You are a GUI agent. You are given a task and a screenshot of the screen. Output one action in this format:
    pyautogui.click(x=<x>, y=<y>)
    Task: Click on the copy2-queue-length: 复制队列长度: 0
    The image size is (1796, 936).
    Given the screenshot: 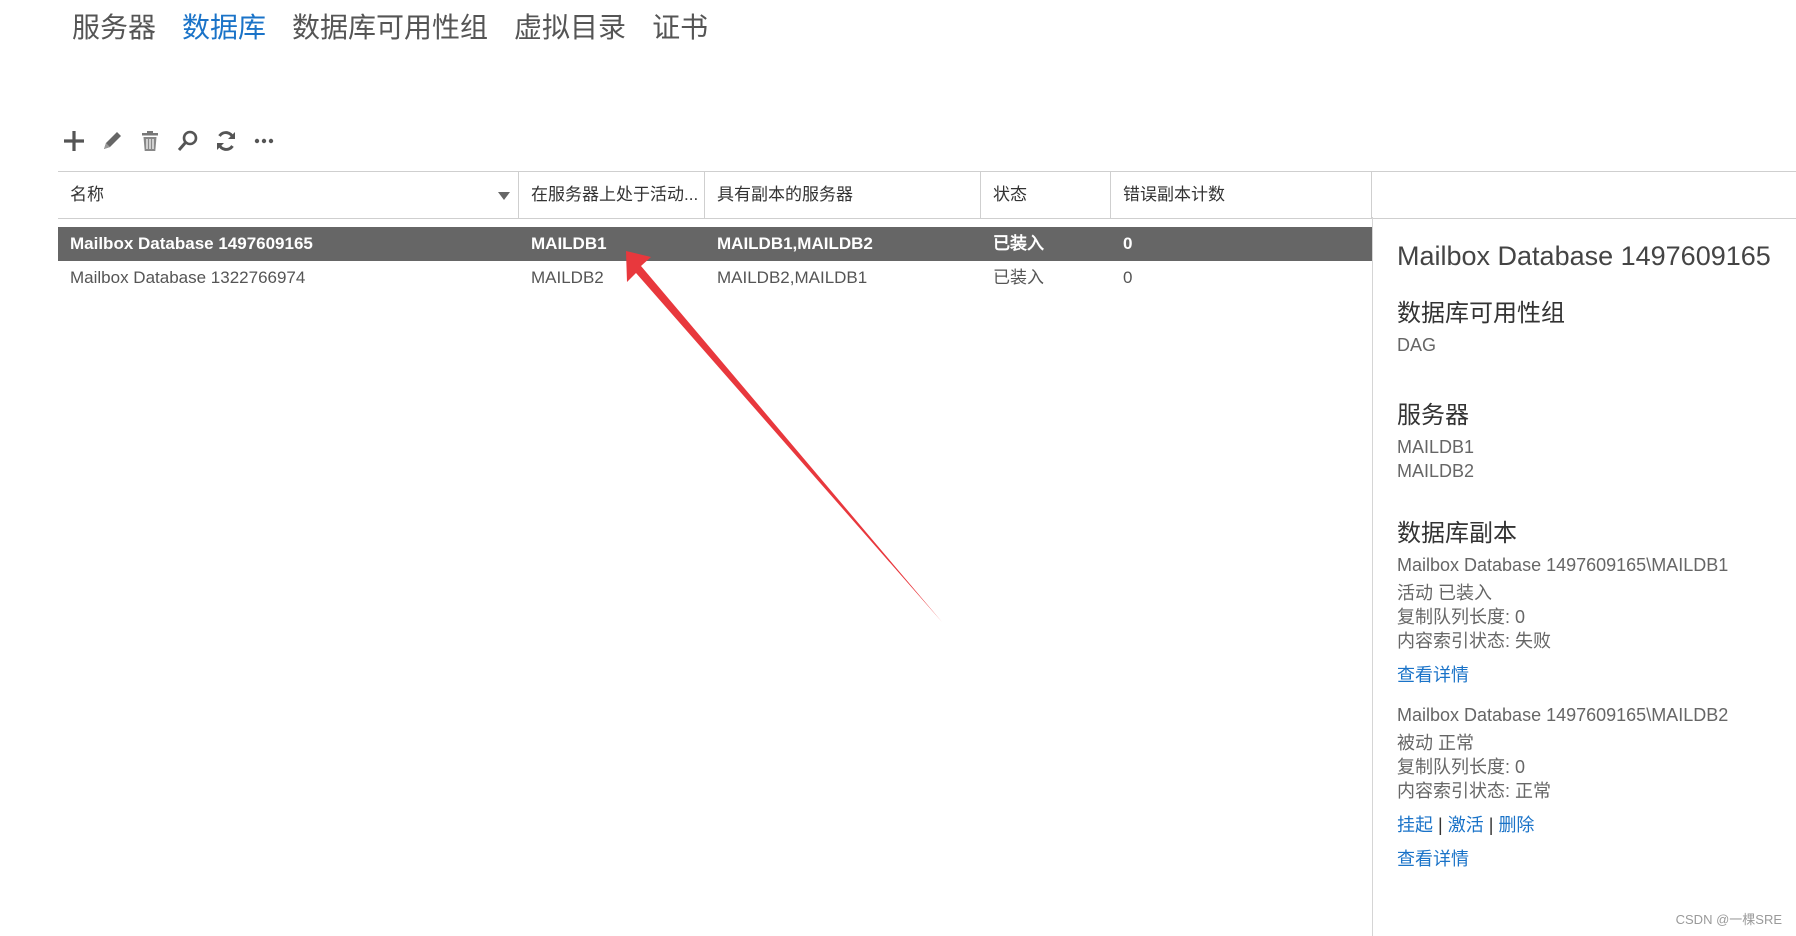 What is the action you would take?
    pyautogui.click(x=1461, y=767)
    